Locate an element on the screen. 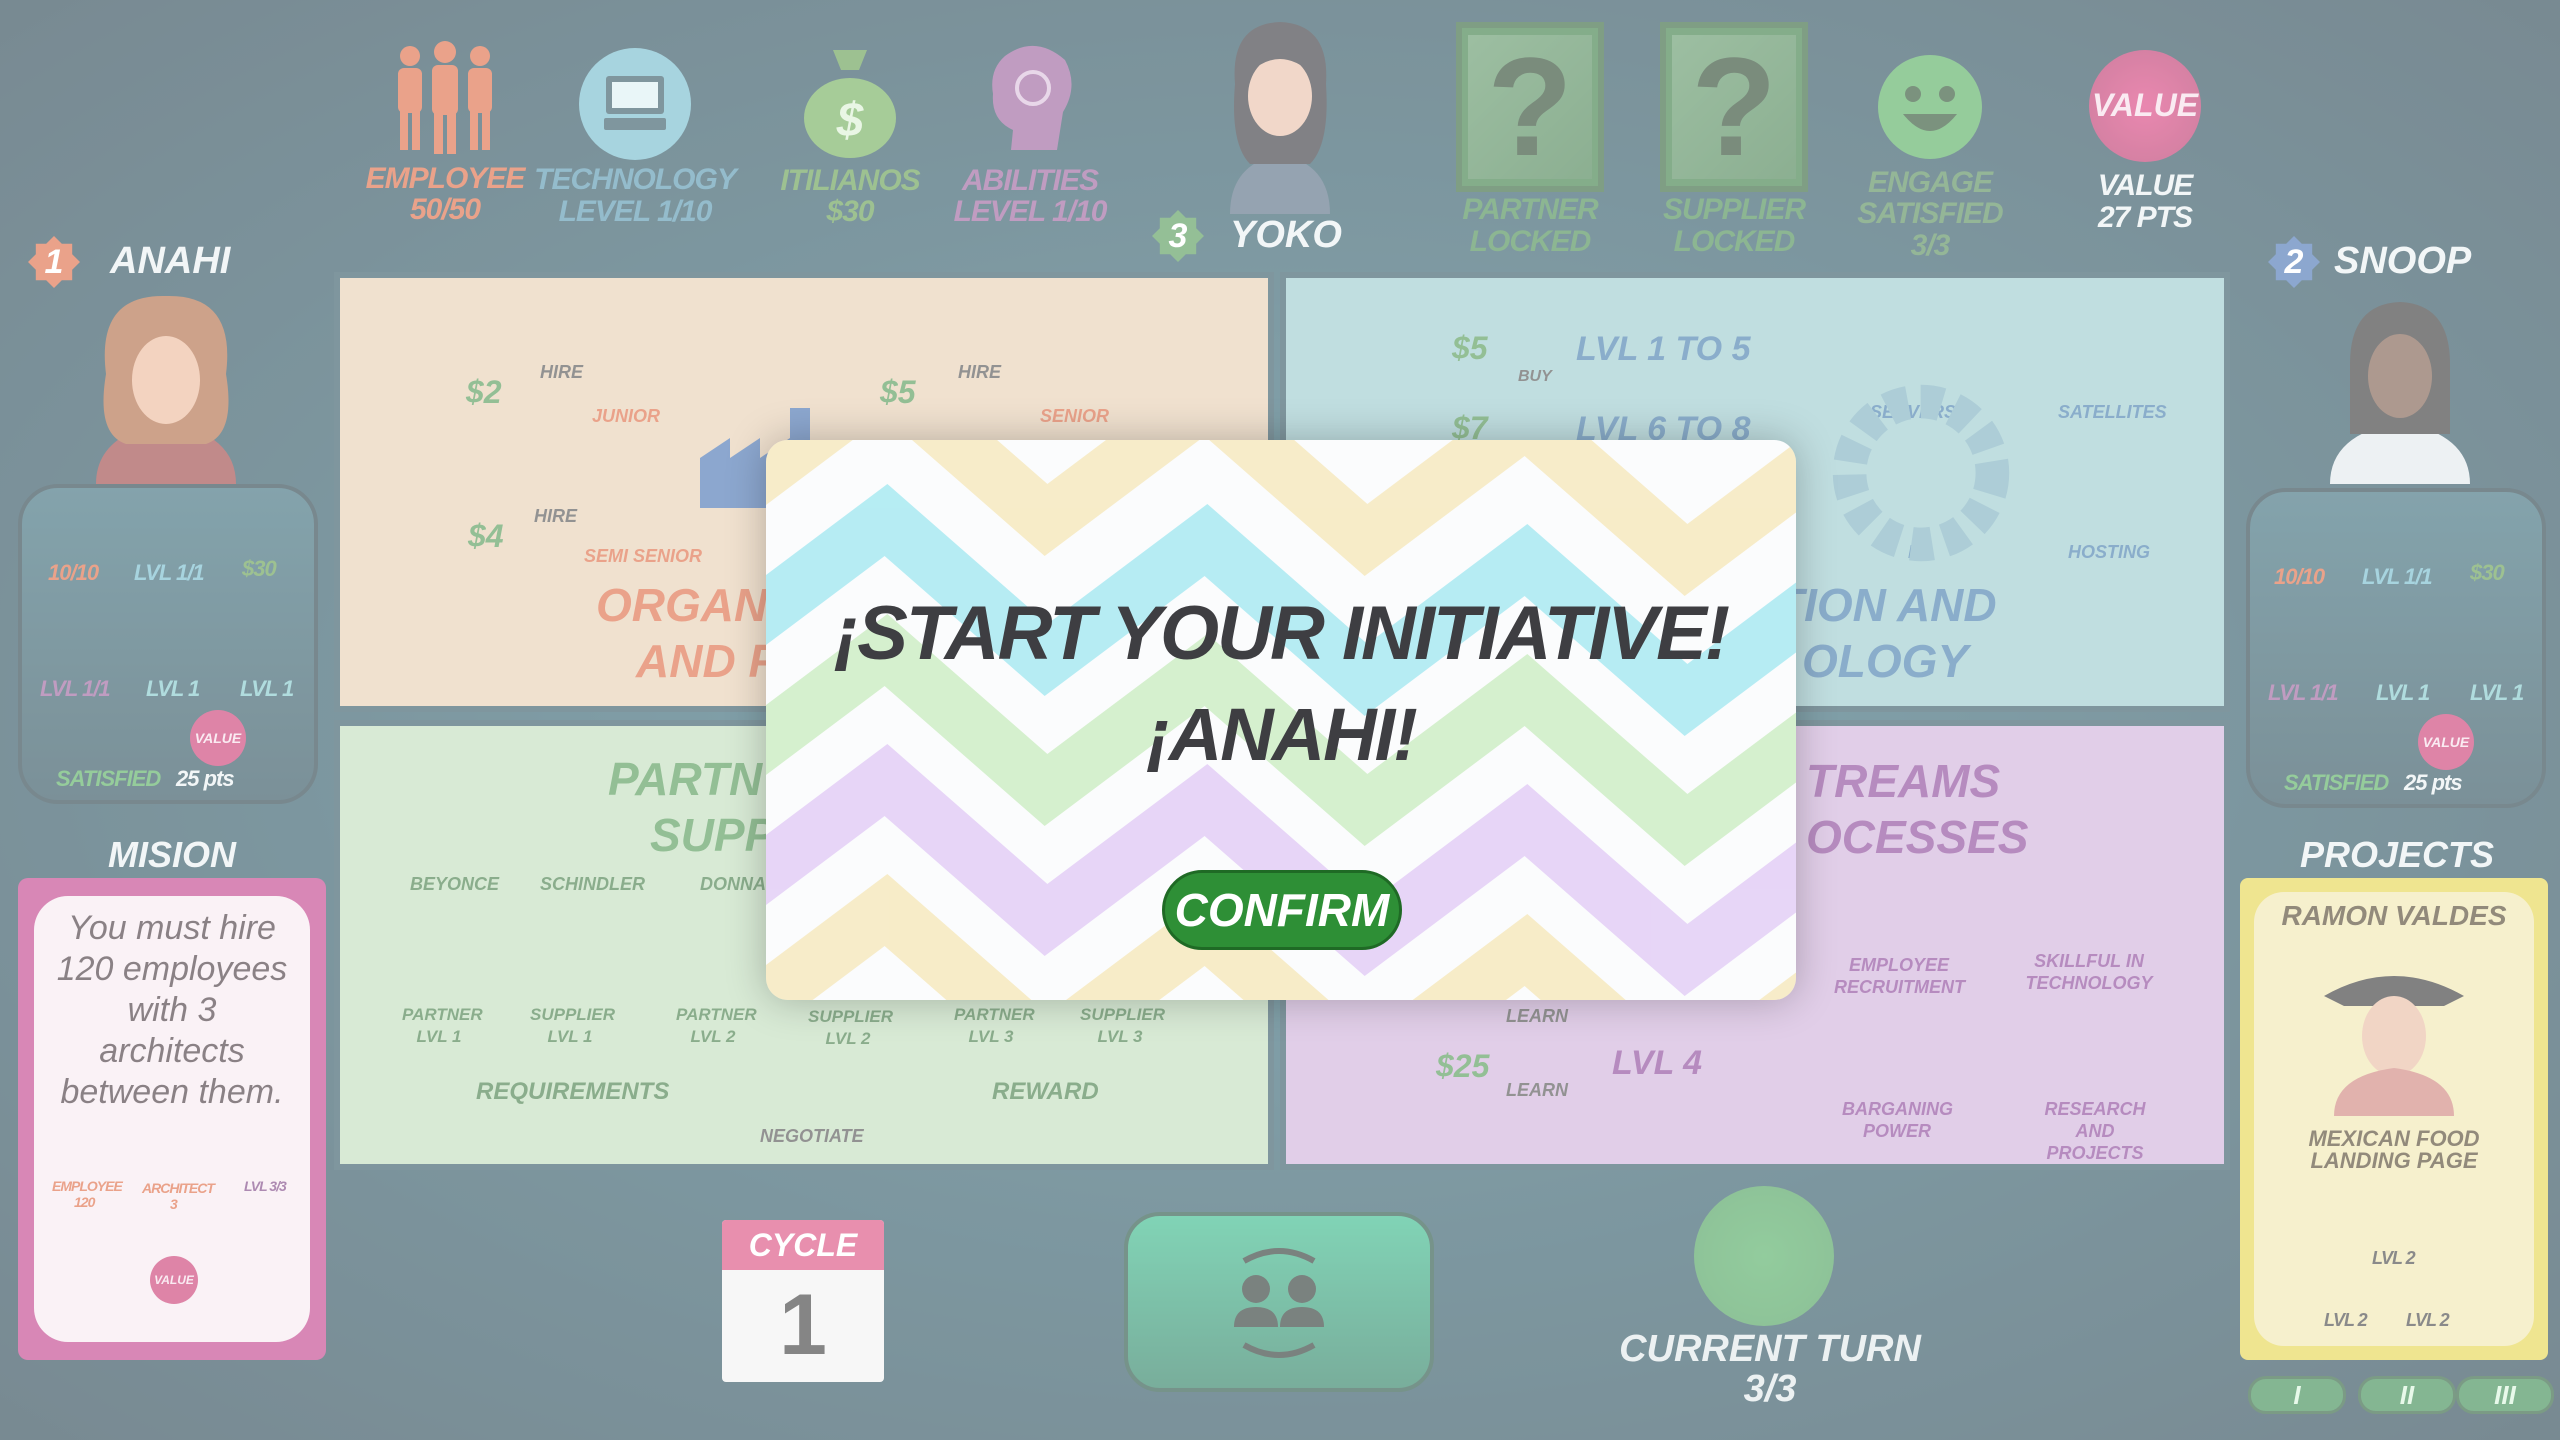 The width and height of the screenshot is (2560, 1440). confirm-button: CONFIRM is located at coordinates (1282, 910).